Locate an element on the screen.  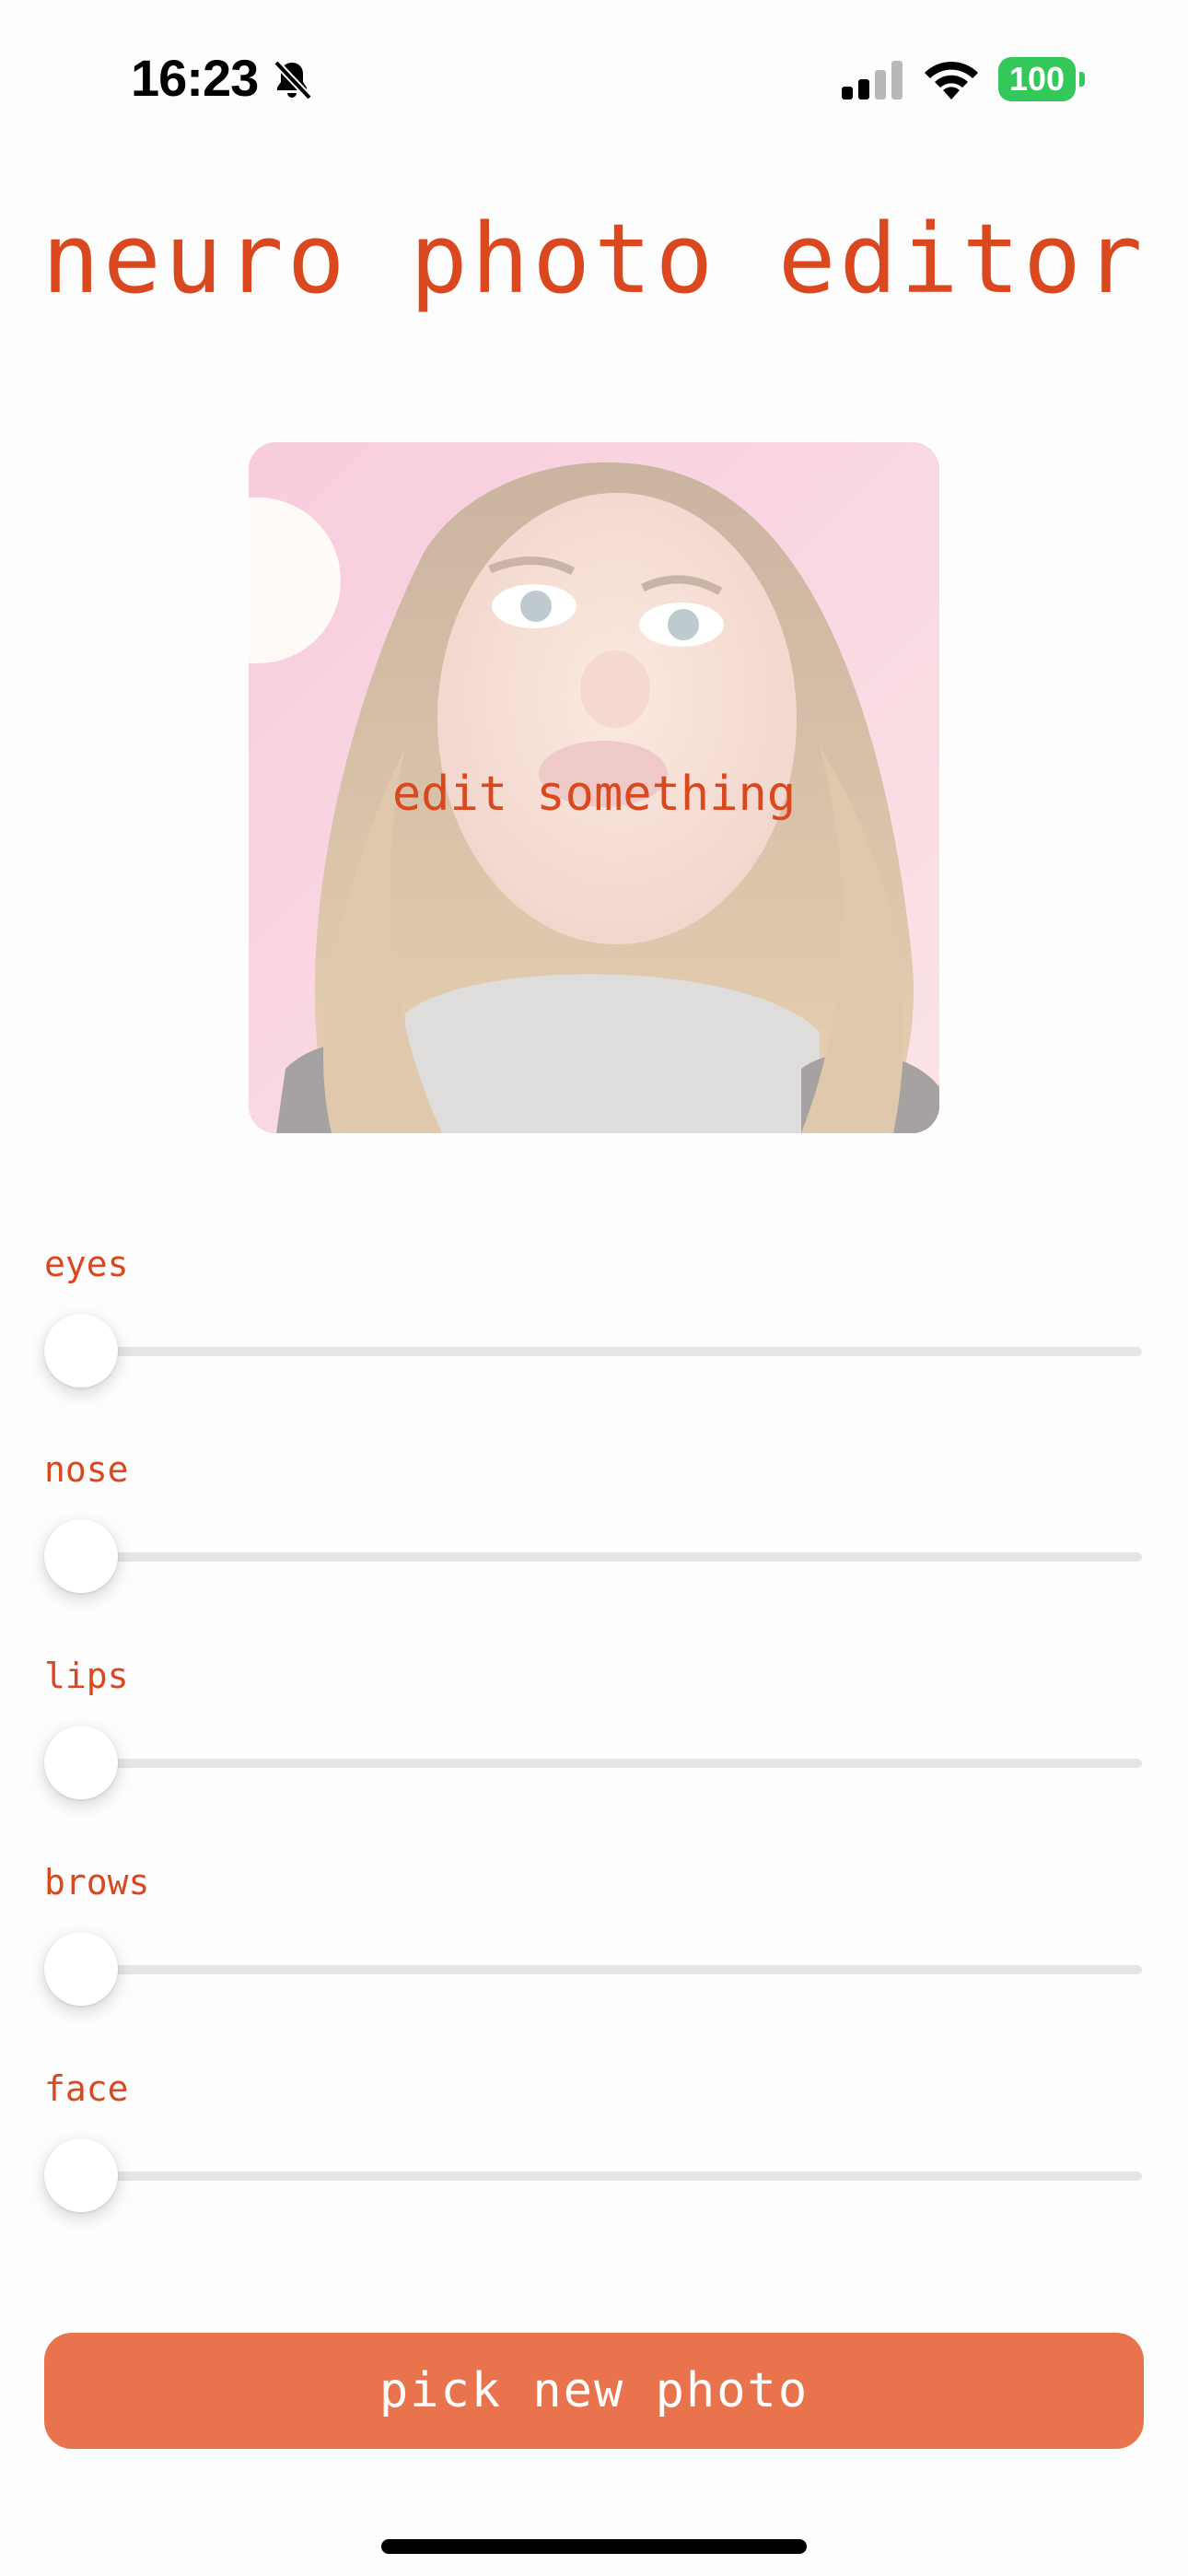
slider-lips: lips is located at coordinates (593, 1743).